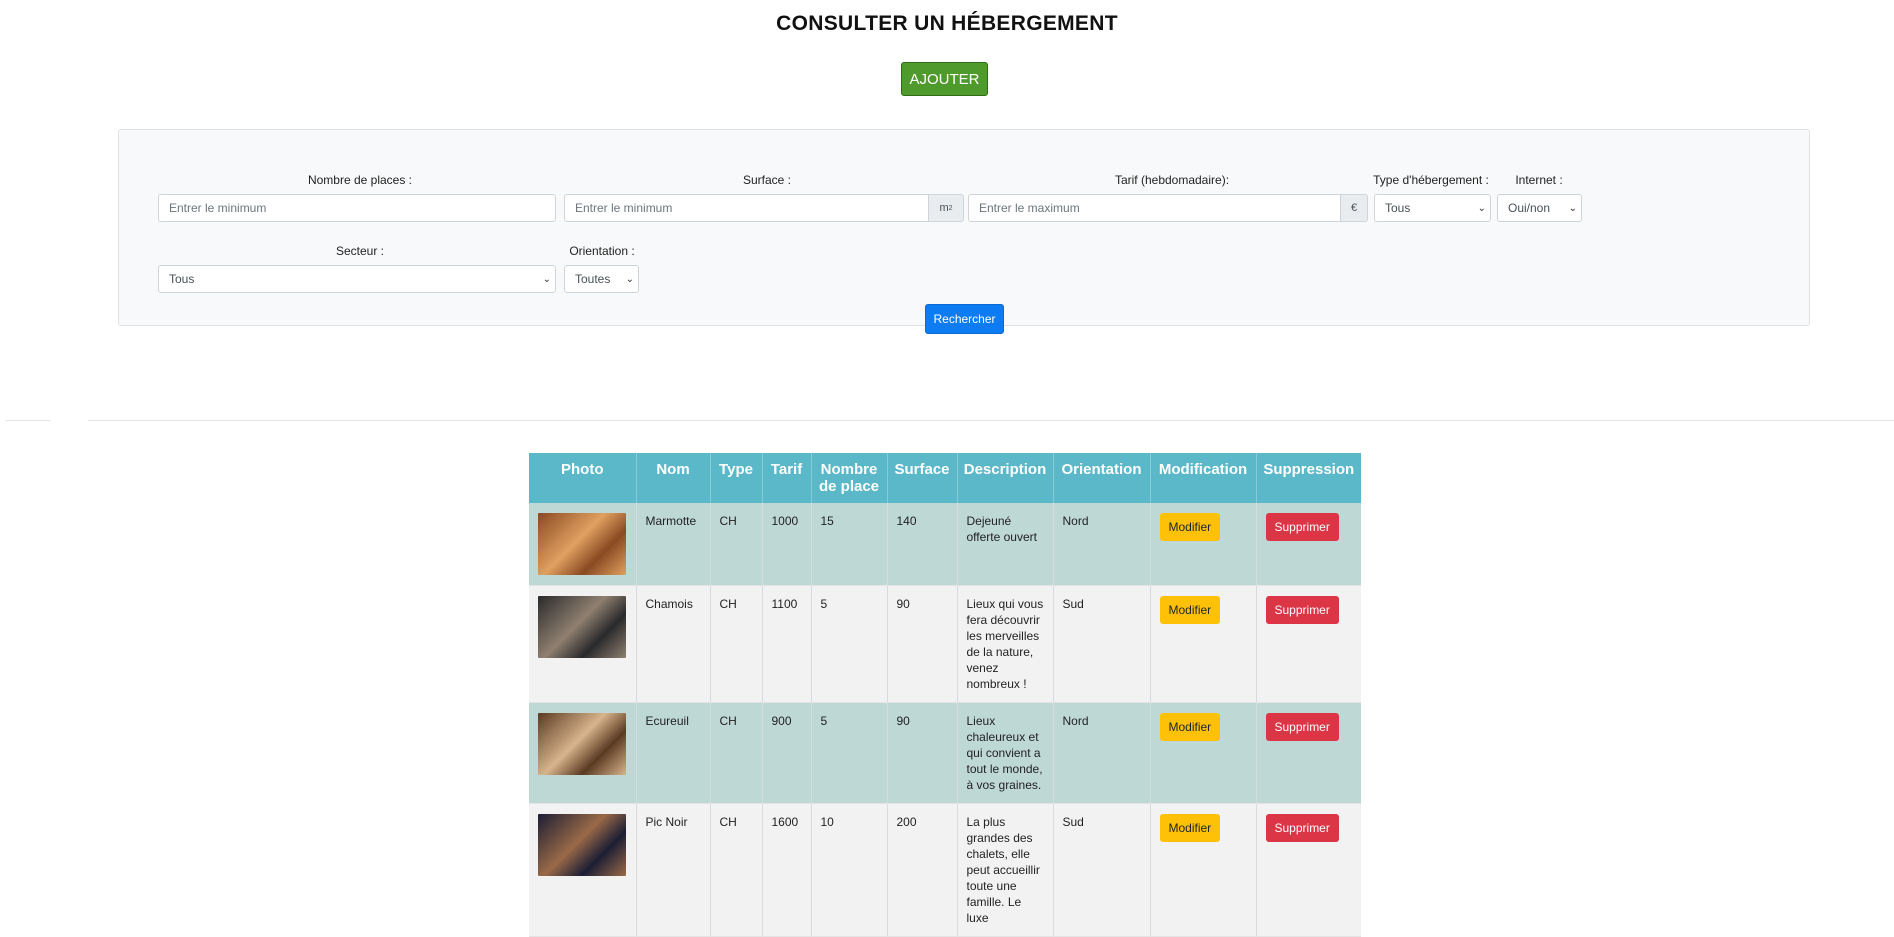  What do you see at coordinates (672, 478) in the screenshot?
I see `col-header-nom: Nom` at bounding box center [672, 478].